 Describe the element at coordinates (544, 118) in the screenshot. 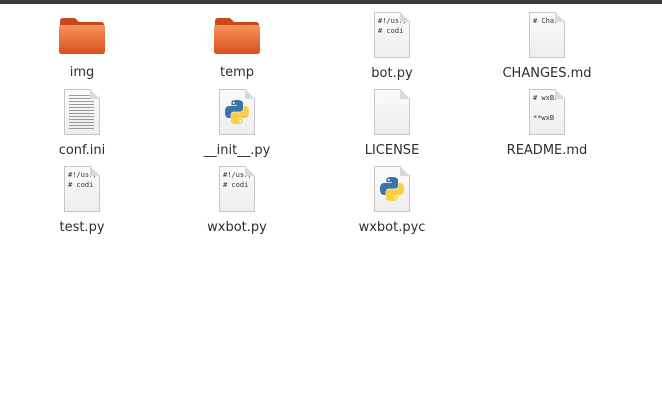

I see `preview-line: **wxB` at that location.